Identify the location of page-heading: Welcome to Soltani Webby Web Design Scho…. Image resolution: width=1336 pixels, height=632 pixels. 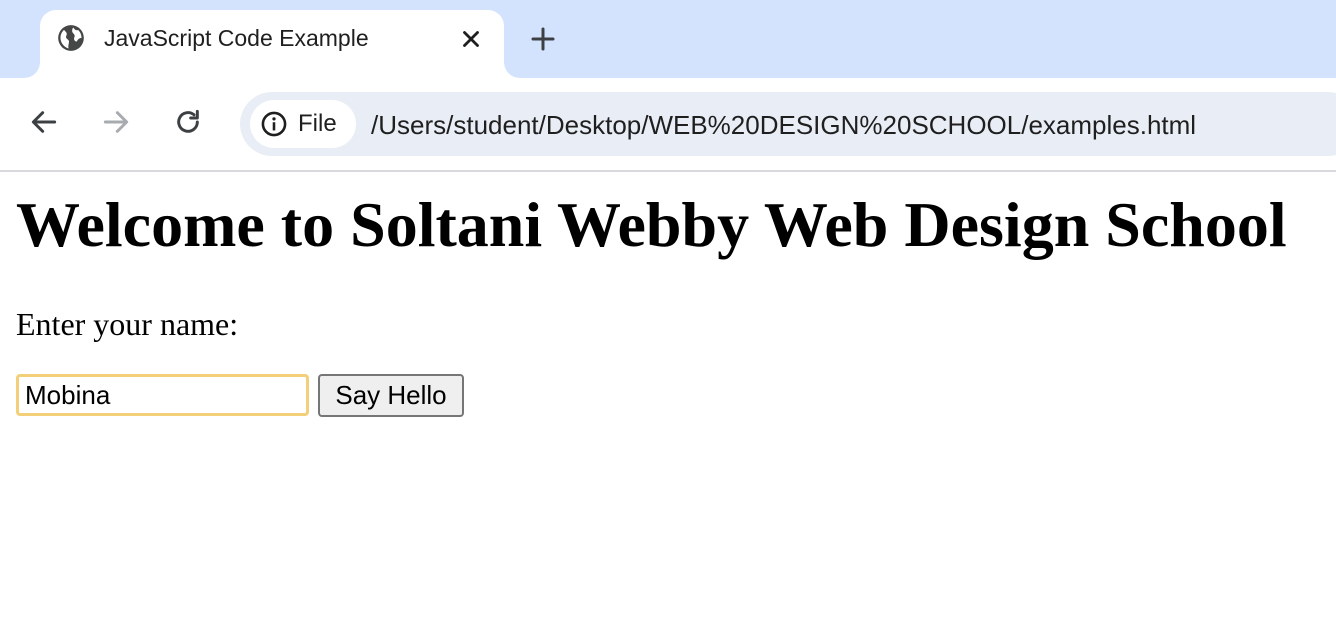
(651, 224).